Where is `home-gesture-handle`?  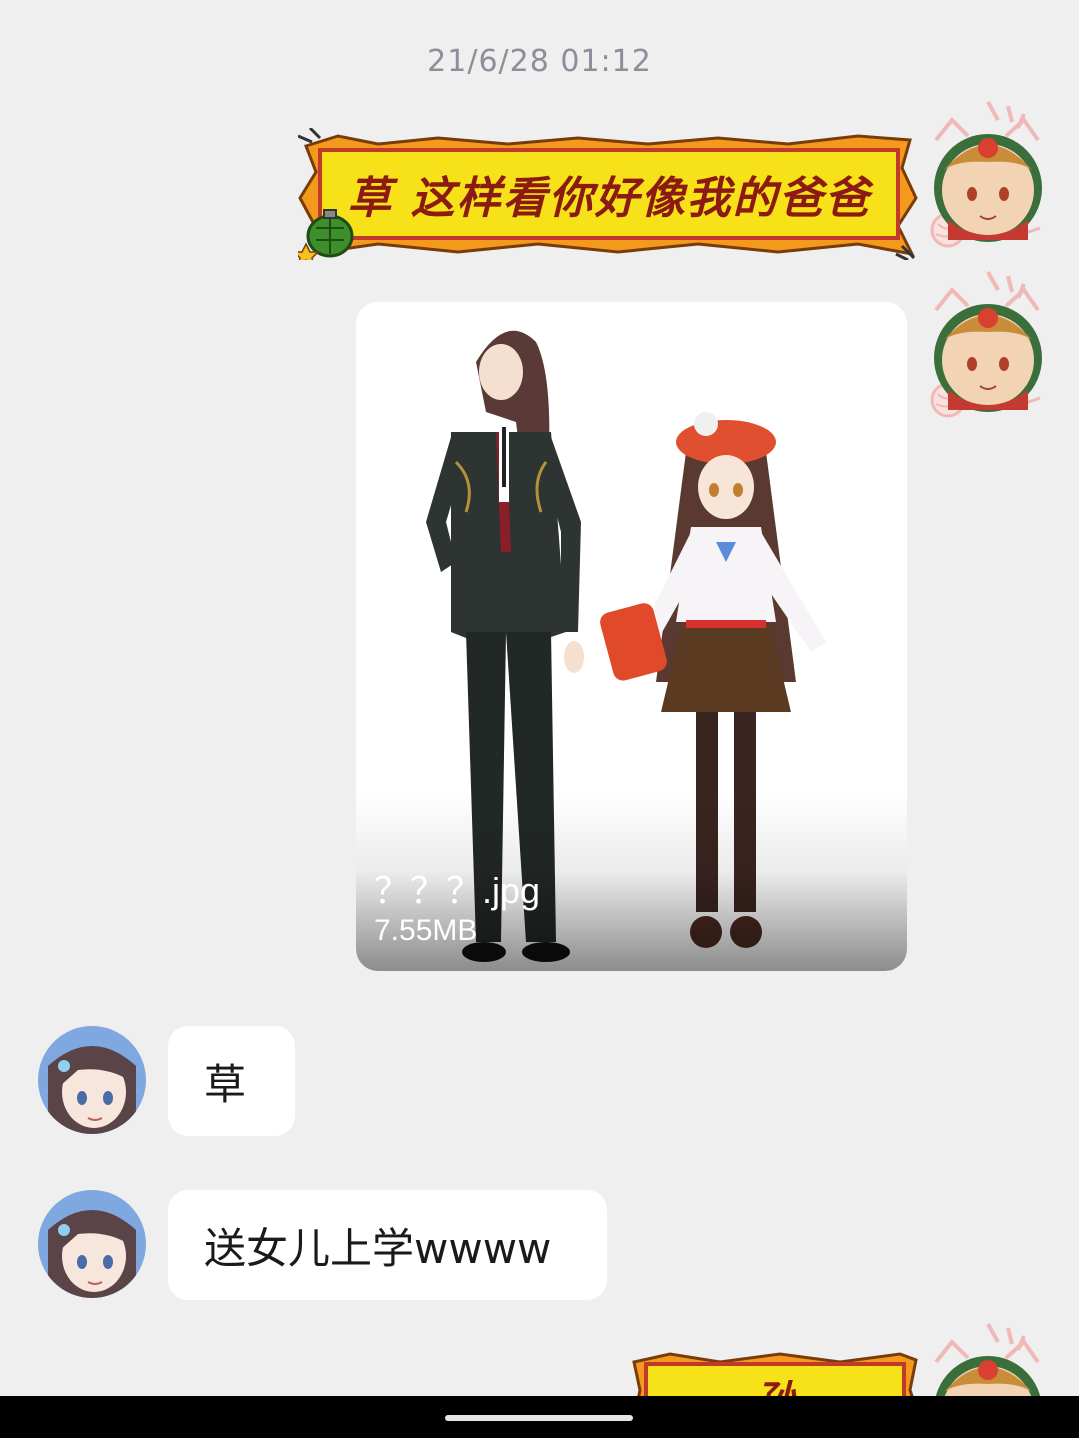
home-gesture-handle is located at coordinates (539, 1418).